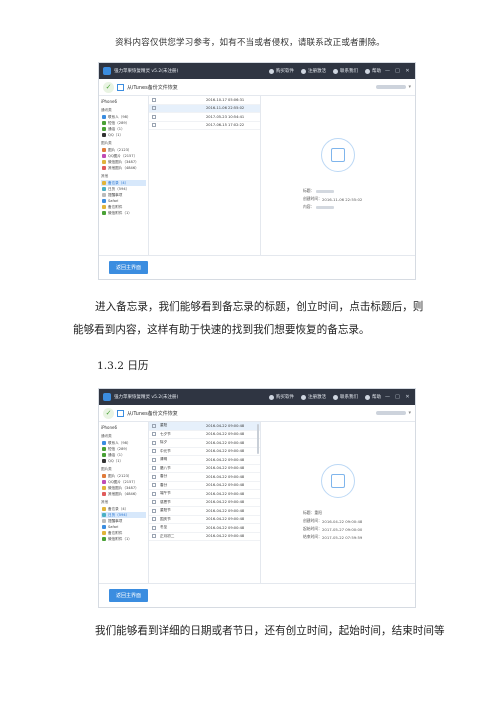  I want to click on table-row: 重阳 2016-04-22 09:00:48, so click(204, 426).